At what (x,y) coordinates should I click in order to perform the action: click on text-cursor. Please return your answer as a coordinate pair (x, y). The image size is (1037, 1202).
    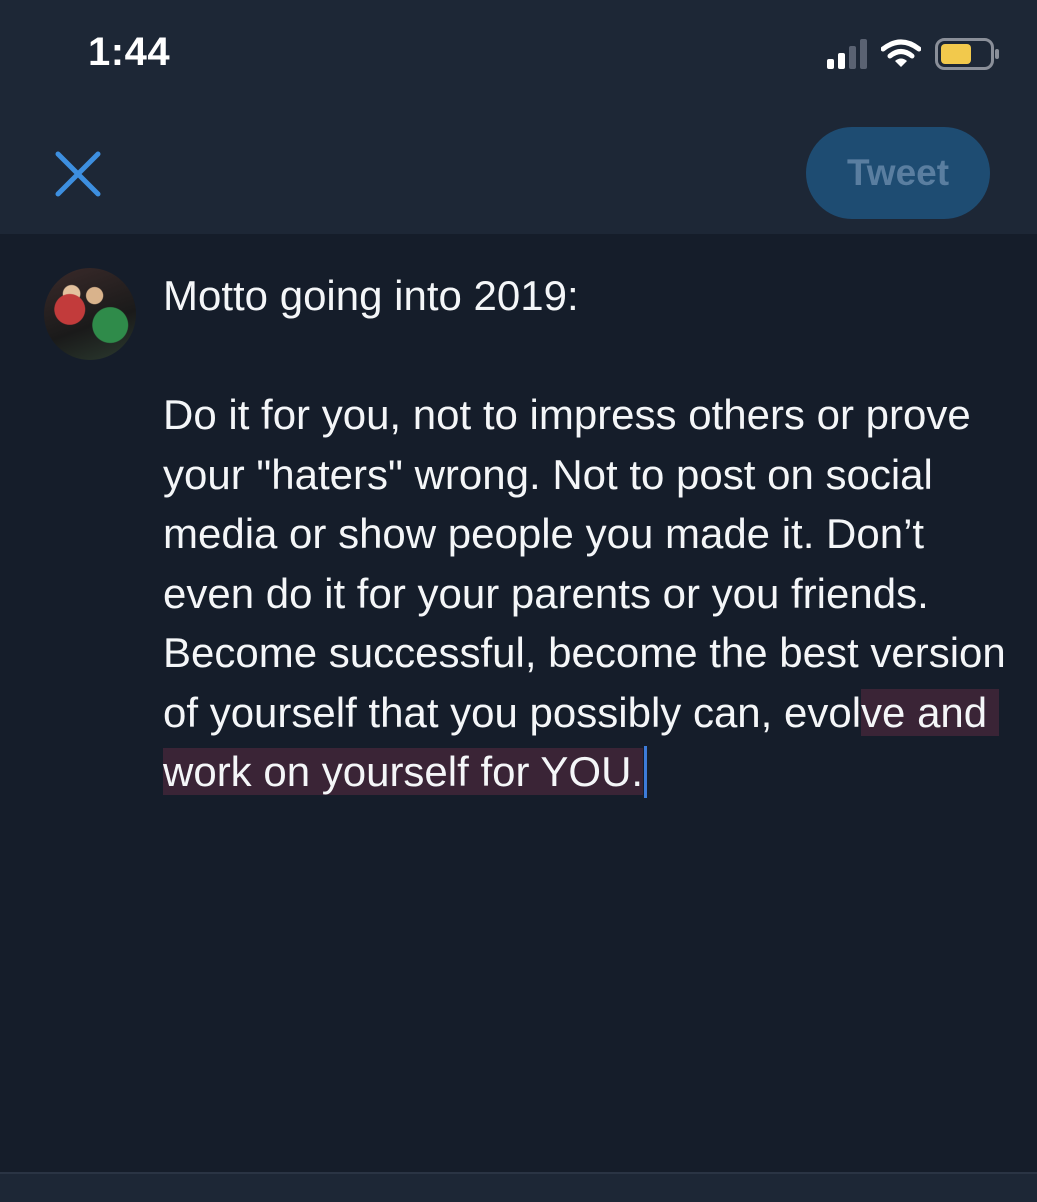
    Looking at the image, I should click on (646, 772).